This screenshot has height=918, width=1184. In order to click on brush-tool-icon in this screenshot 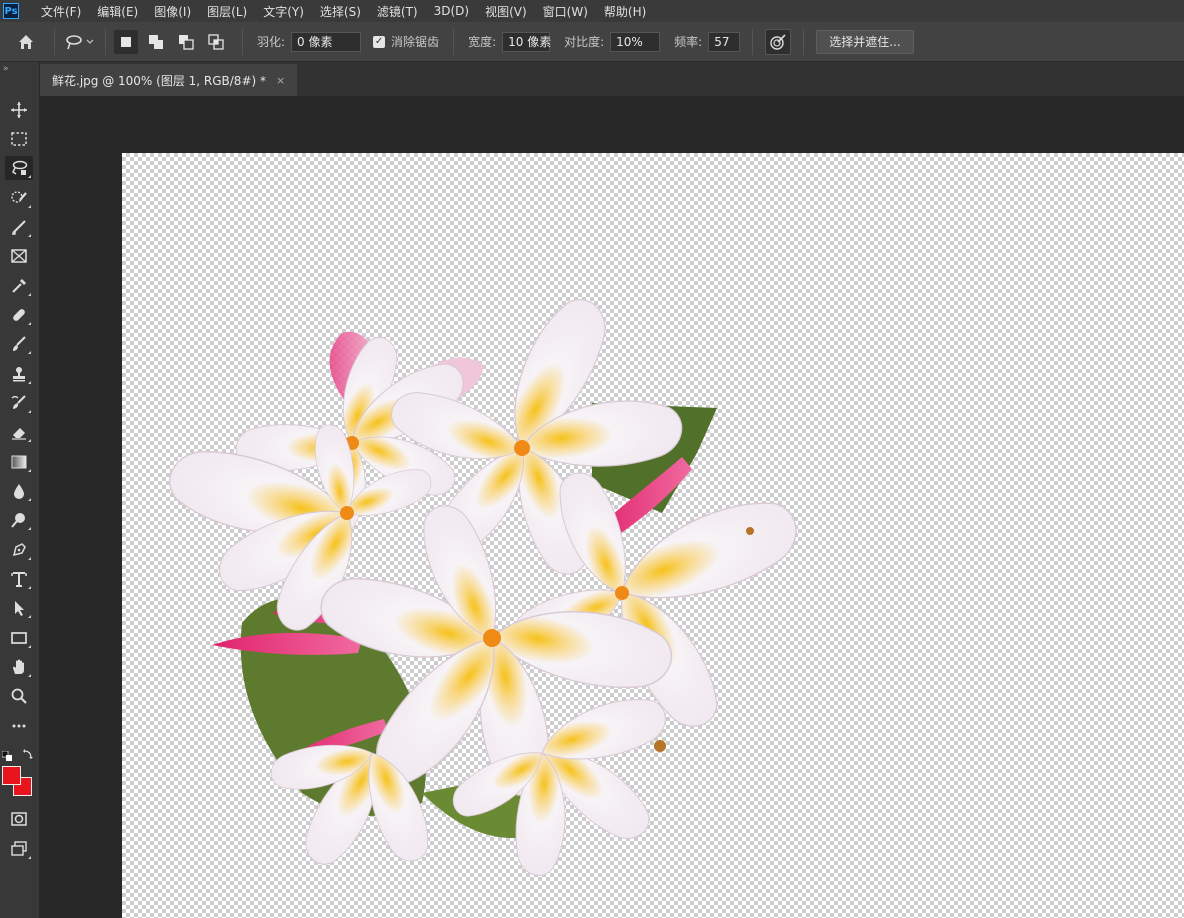, I will do `click(19, 344)`.